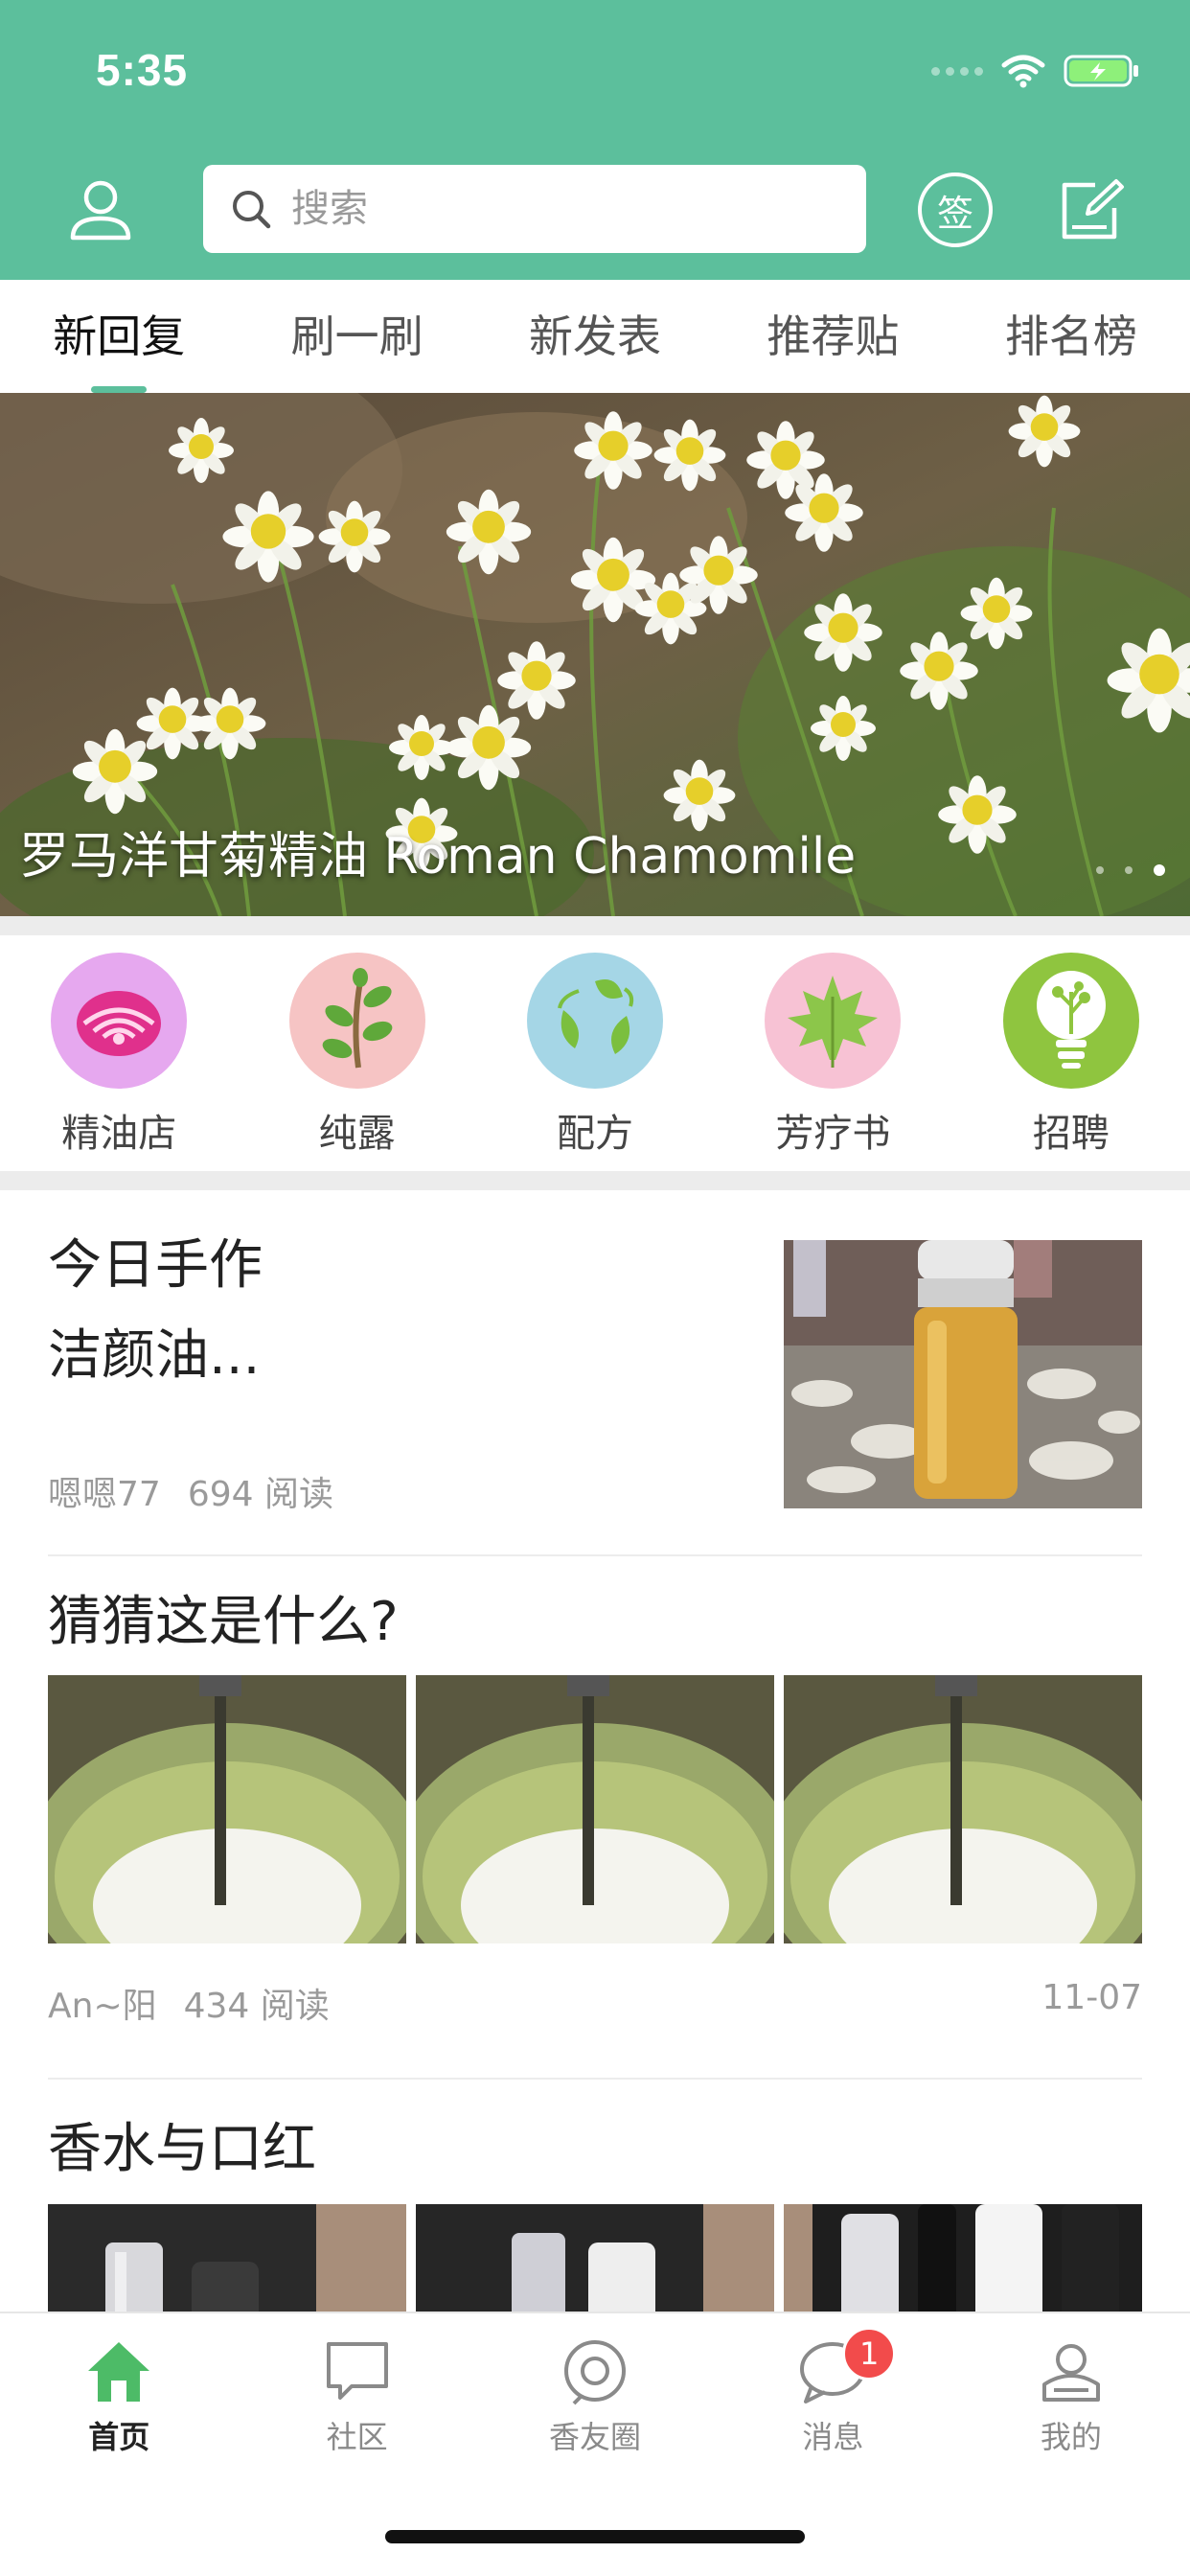  Describe the element at coordinates (595, 1369) in the screenshot. I see `feed-post: 今日手作 洁颜油... 嗯嗯77 694 阅读` at that location.